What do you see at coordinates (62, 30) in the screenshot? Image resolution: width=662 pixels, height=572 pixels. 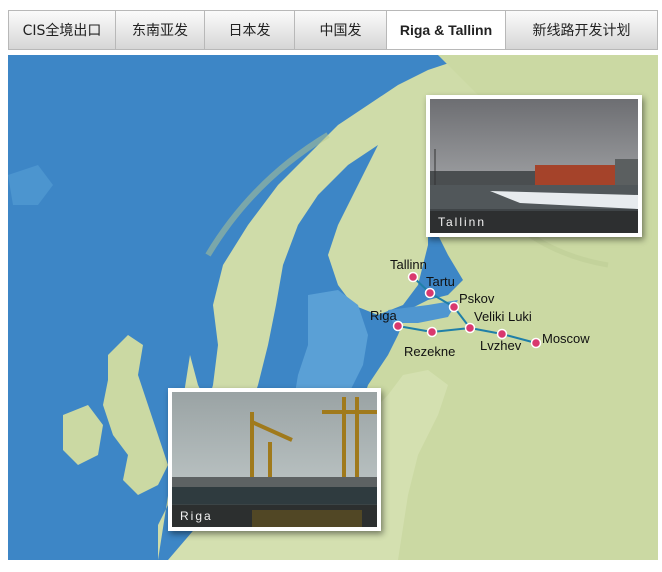 I see `tab-cis-export: CIS全境出口` at bounding box center [62, 30].